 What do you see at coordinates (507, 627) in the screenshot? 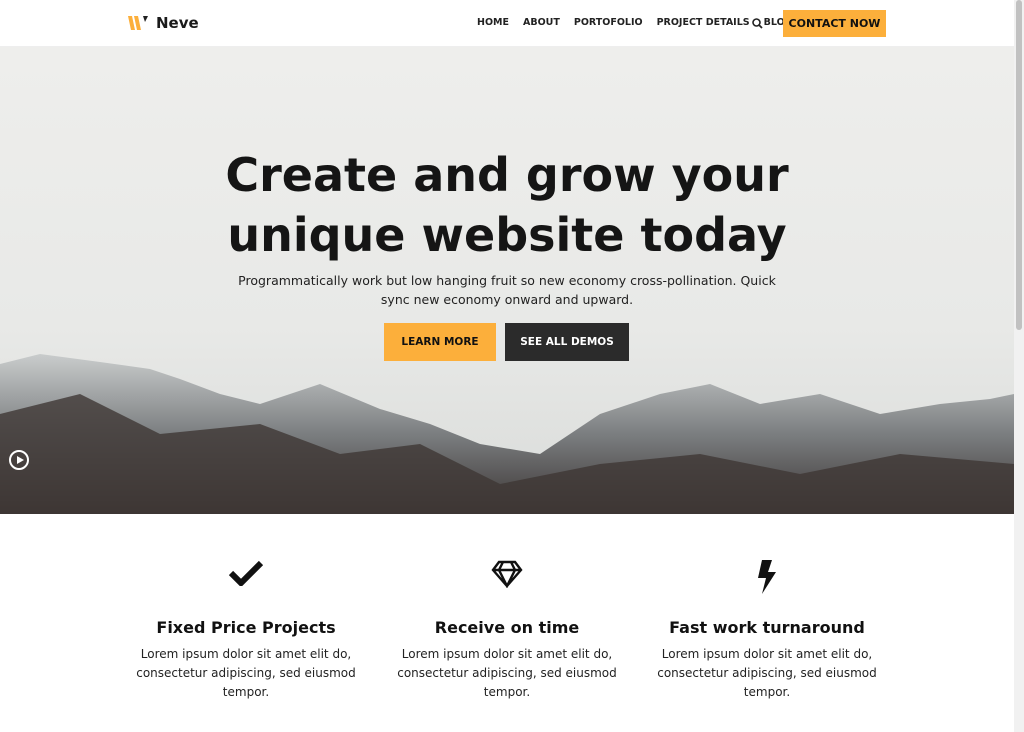
I see `feature-title: Receive on time` at bounding box center [507, 627].